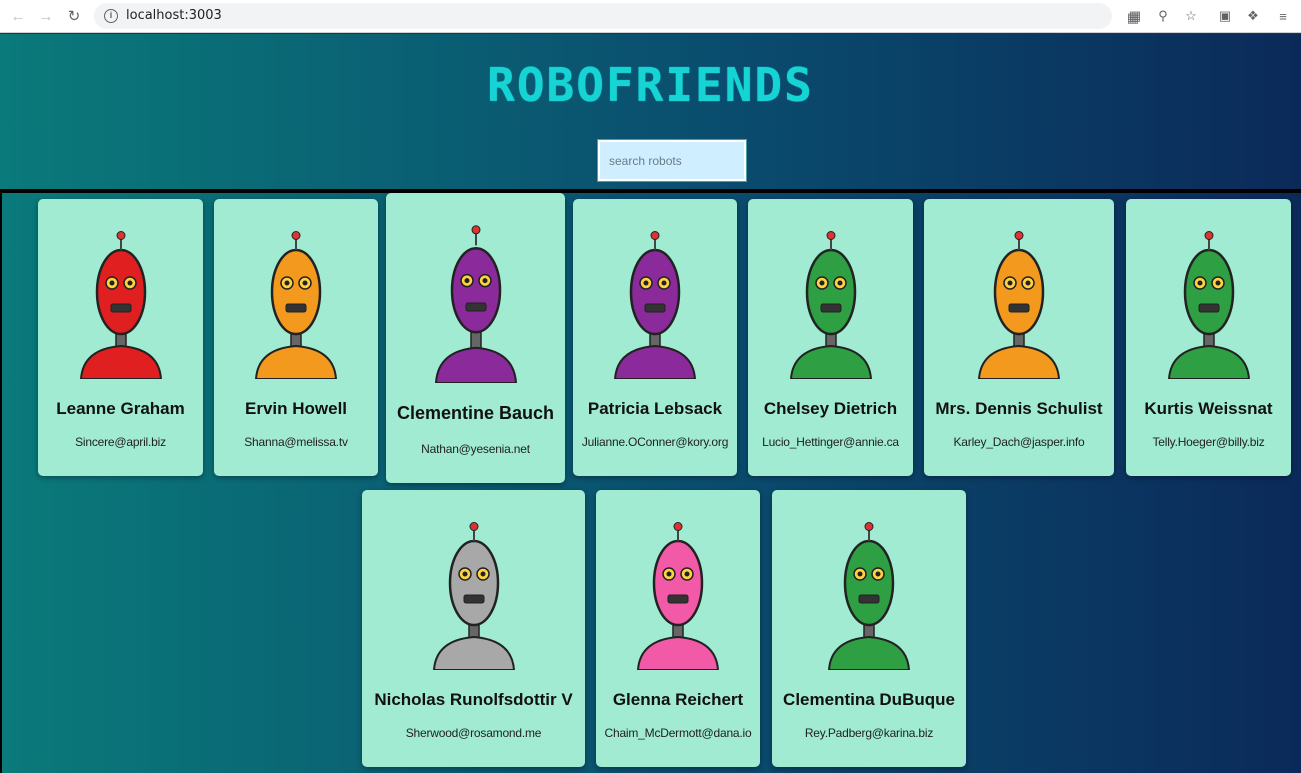 The width and height of the screenshot is (1301, 773). Describe the element at coordinates (1163, 16) in the screenshot. I see `zoom-icon: ⚲` at that location.